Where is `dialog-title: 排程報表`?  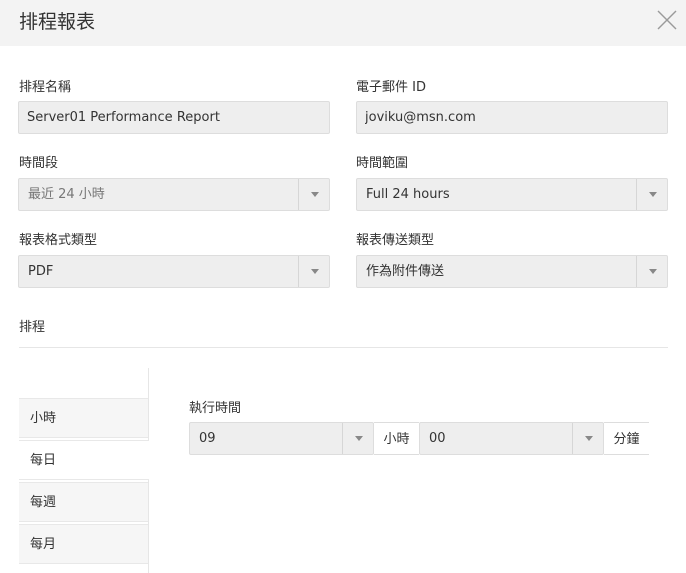 dialog-title: 排程報表 is located at coordinates (57, 22).